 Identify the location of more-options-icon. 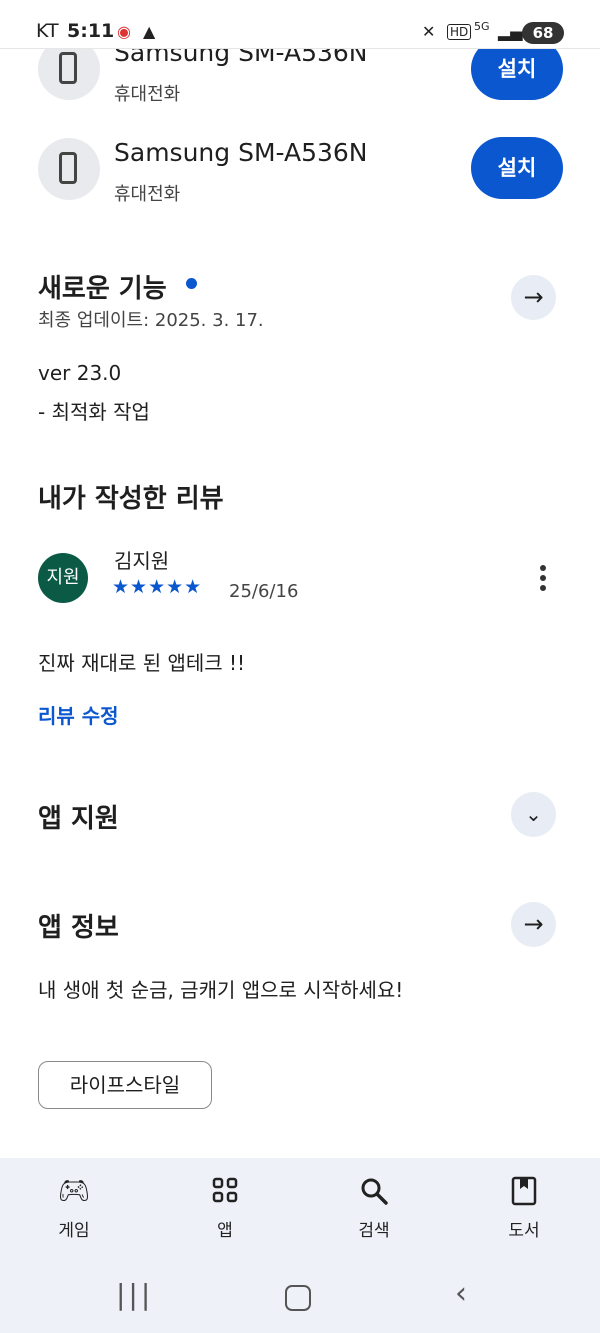
(543, 580).